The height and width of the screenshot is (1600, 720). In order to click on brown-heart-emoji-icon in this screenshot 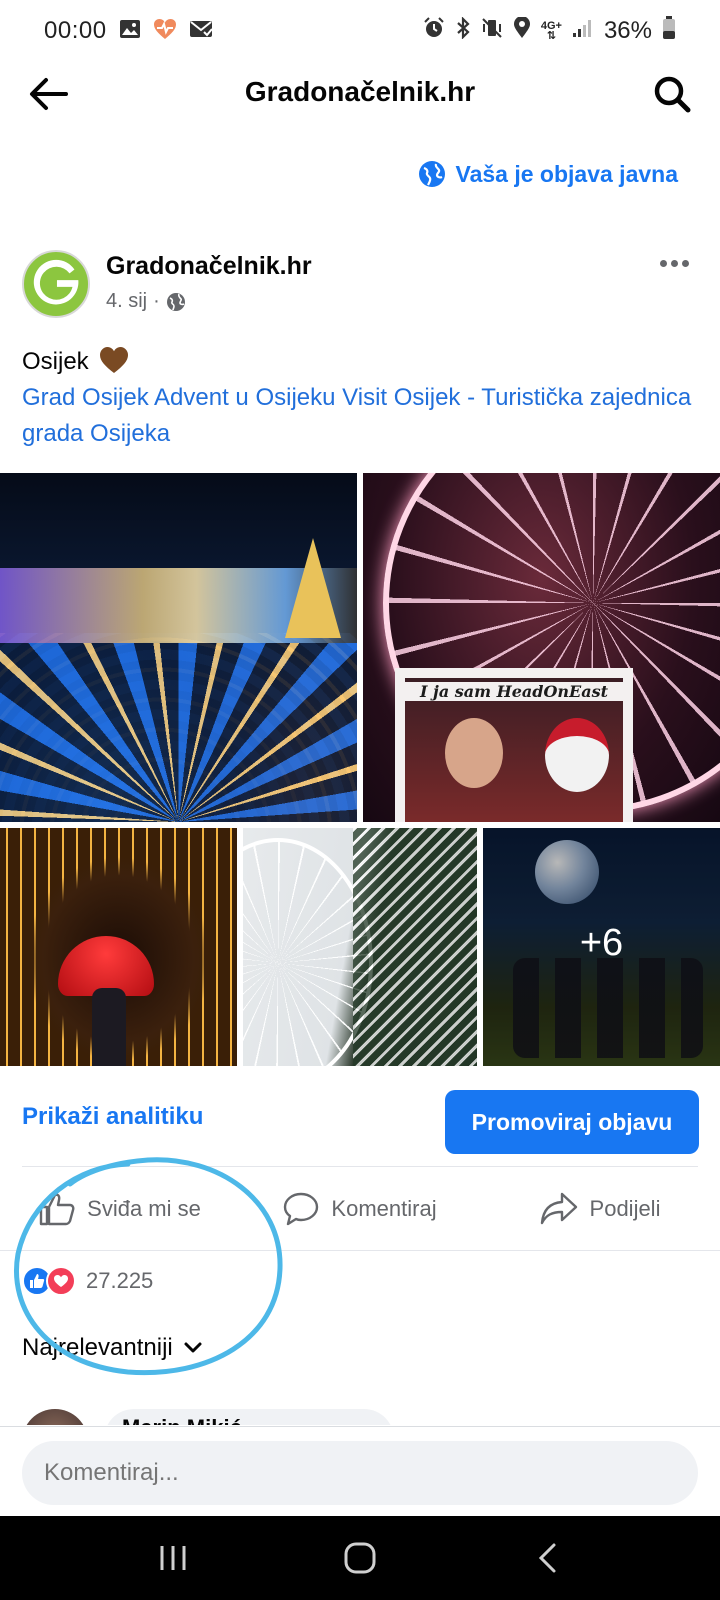, I will do `click(114, 360)`.